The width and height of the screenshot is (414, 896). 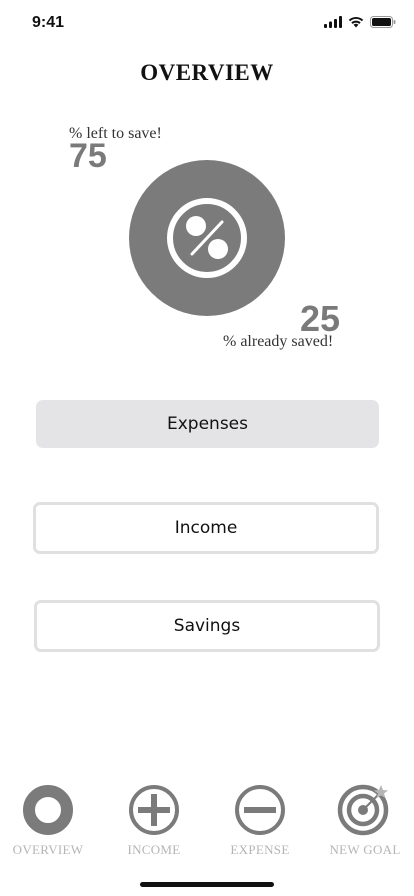 I want to click on expenses-button-label: Expenses, so click(x=207, y=424).